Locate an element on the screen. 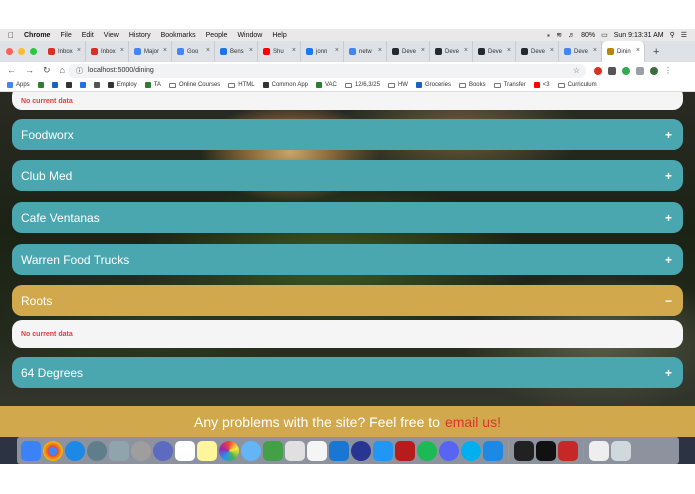  dictionary-icon is located at coordinates (405, 450).